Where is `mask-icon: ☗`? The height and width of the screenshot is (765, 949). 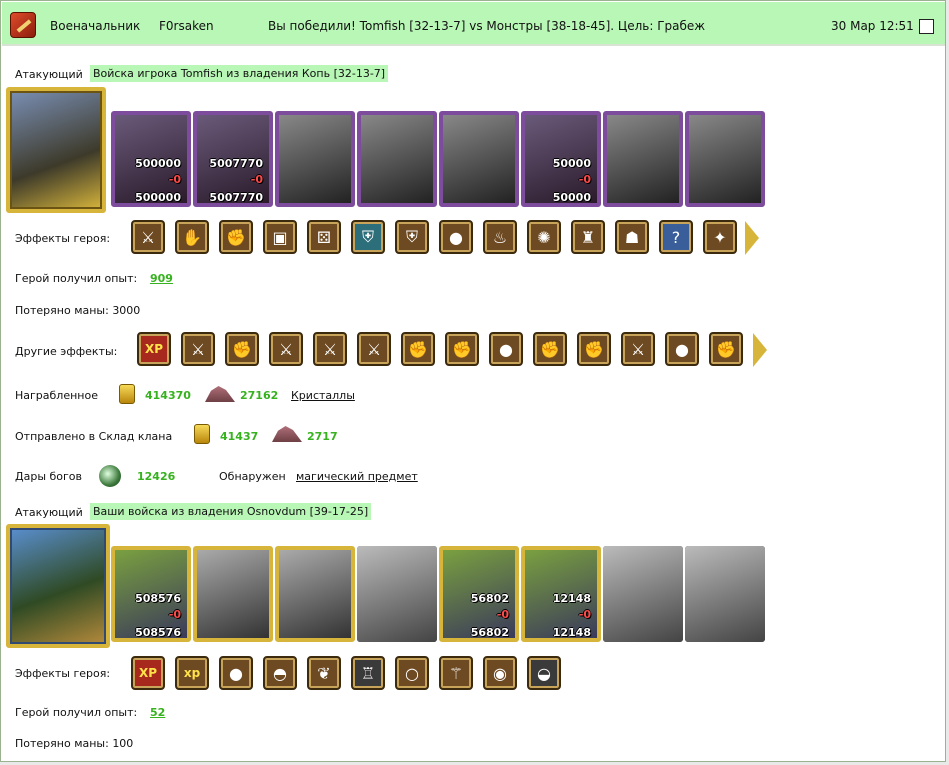 mask-icon: ☗ is located at coordinates (632, 237).